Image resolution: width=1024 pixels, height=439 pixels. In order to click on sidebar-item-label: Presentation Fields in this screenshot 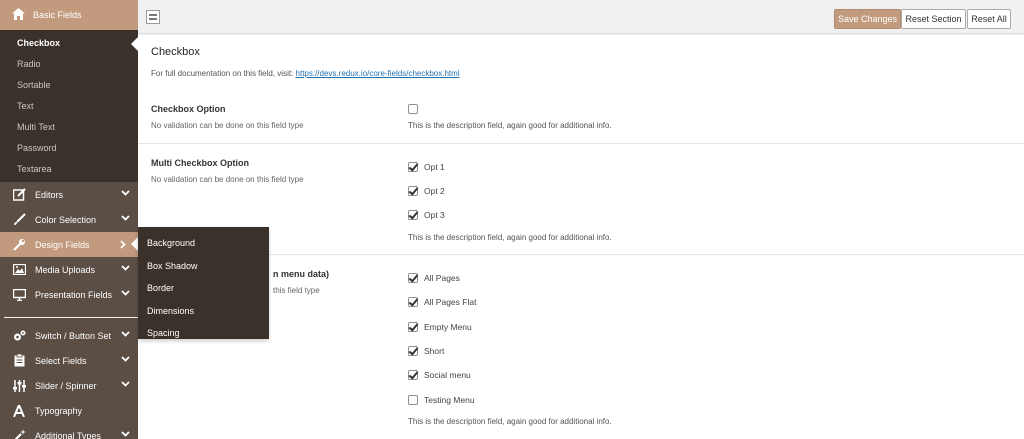, I will do `click(74, 294)`.